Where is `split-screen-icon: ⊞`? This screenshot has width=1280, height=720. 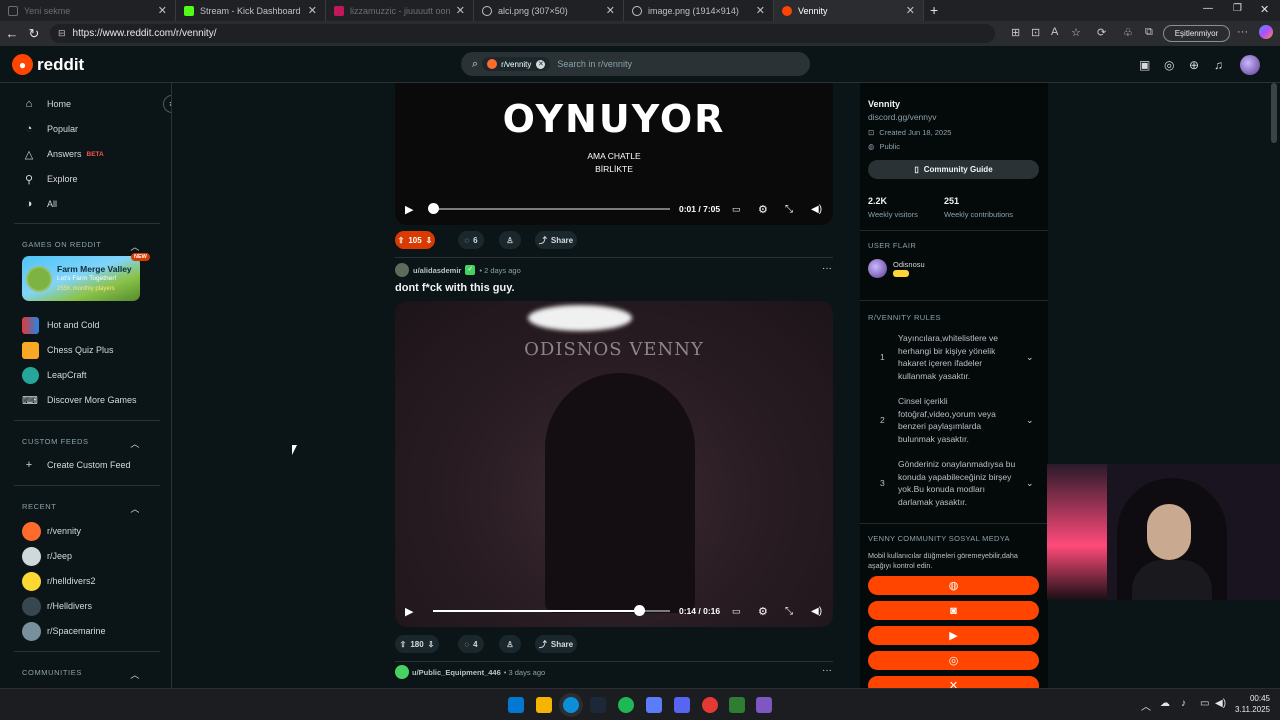
split-screen-icon: ⊞ is located at coordinates (1015, 32).